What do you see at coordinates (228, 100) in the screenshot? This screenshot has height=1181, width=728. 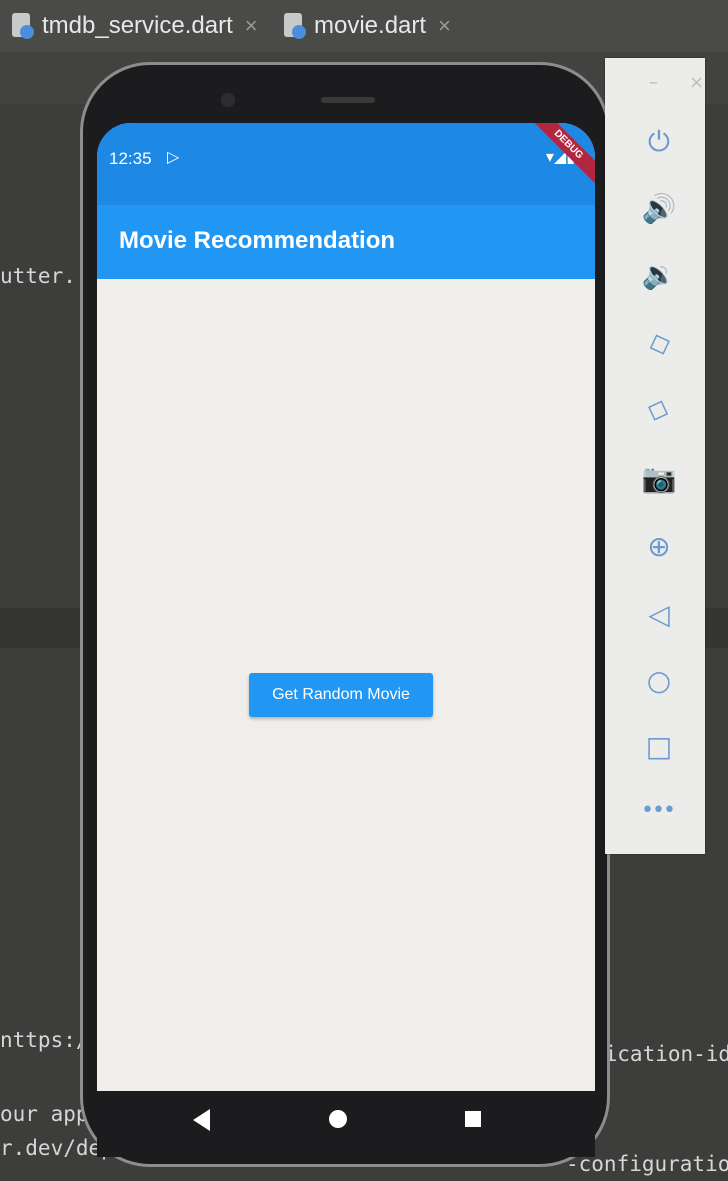 I see `front-camera` at bounding box center [228, 100].